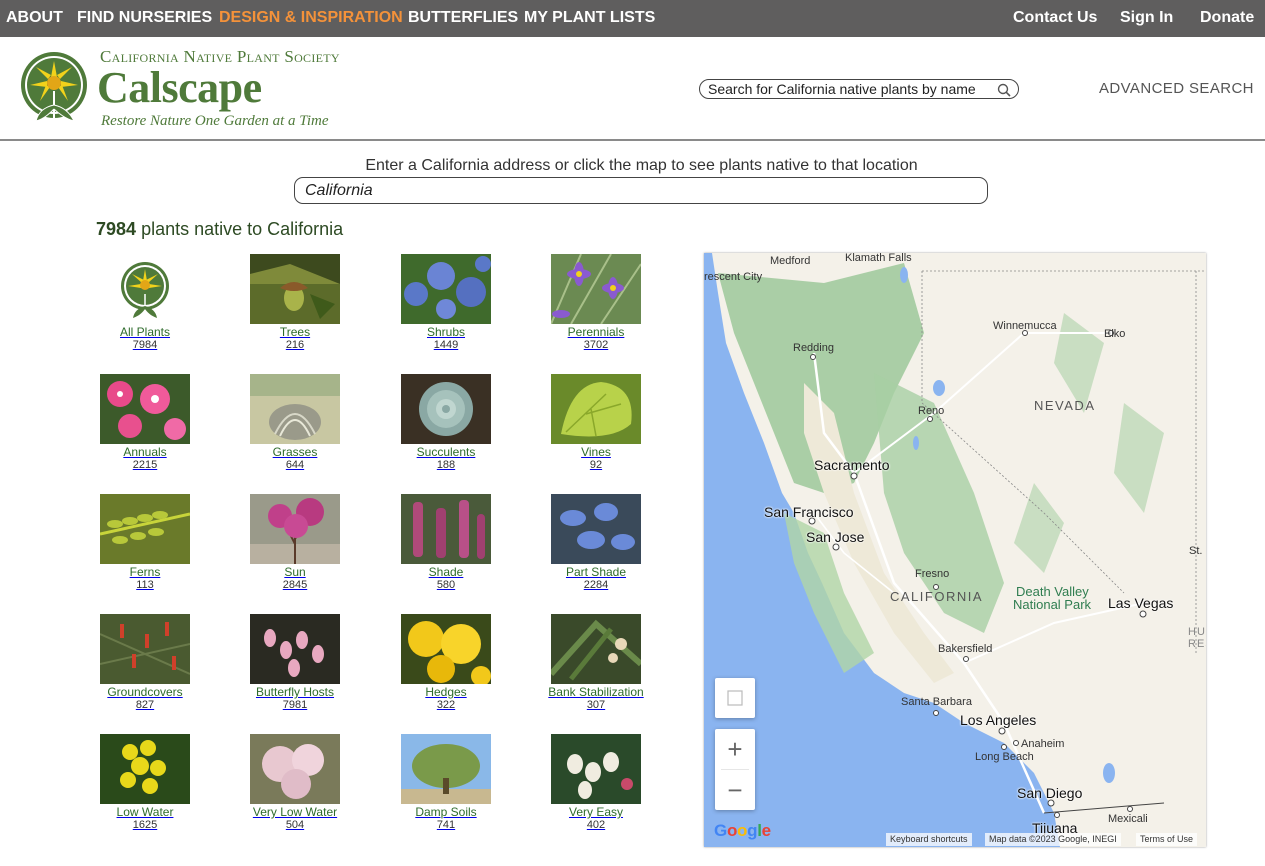 The width and height of the screenshot is (1265, 866). I want to click on category-trees: Trees 216, so click(295, 309).